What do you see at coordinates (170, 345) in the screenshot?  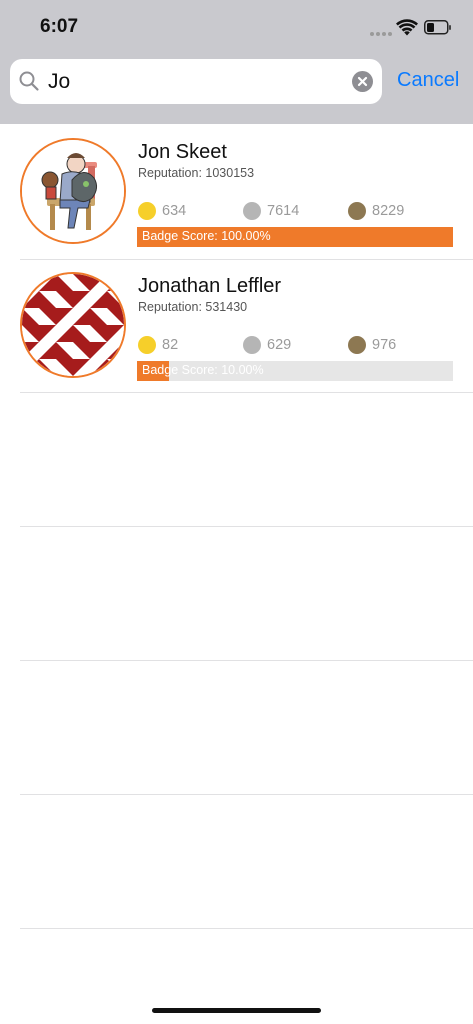 I see `gold-badge-value: 82` at bounding box center [170, 345].